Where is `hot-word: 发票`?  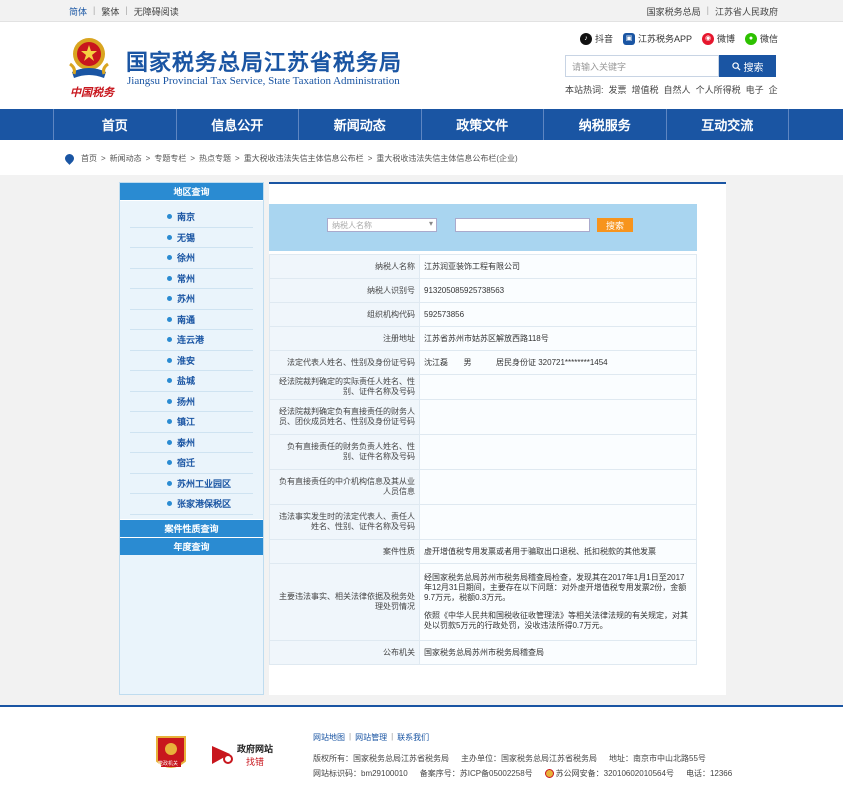 hot-word: 发票 is located at coordinates (618, 89).